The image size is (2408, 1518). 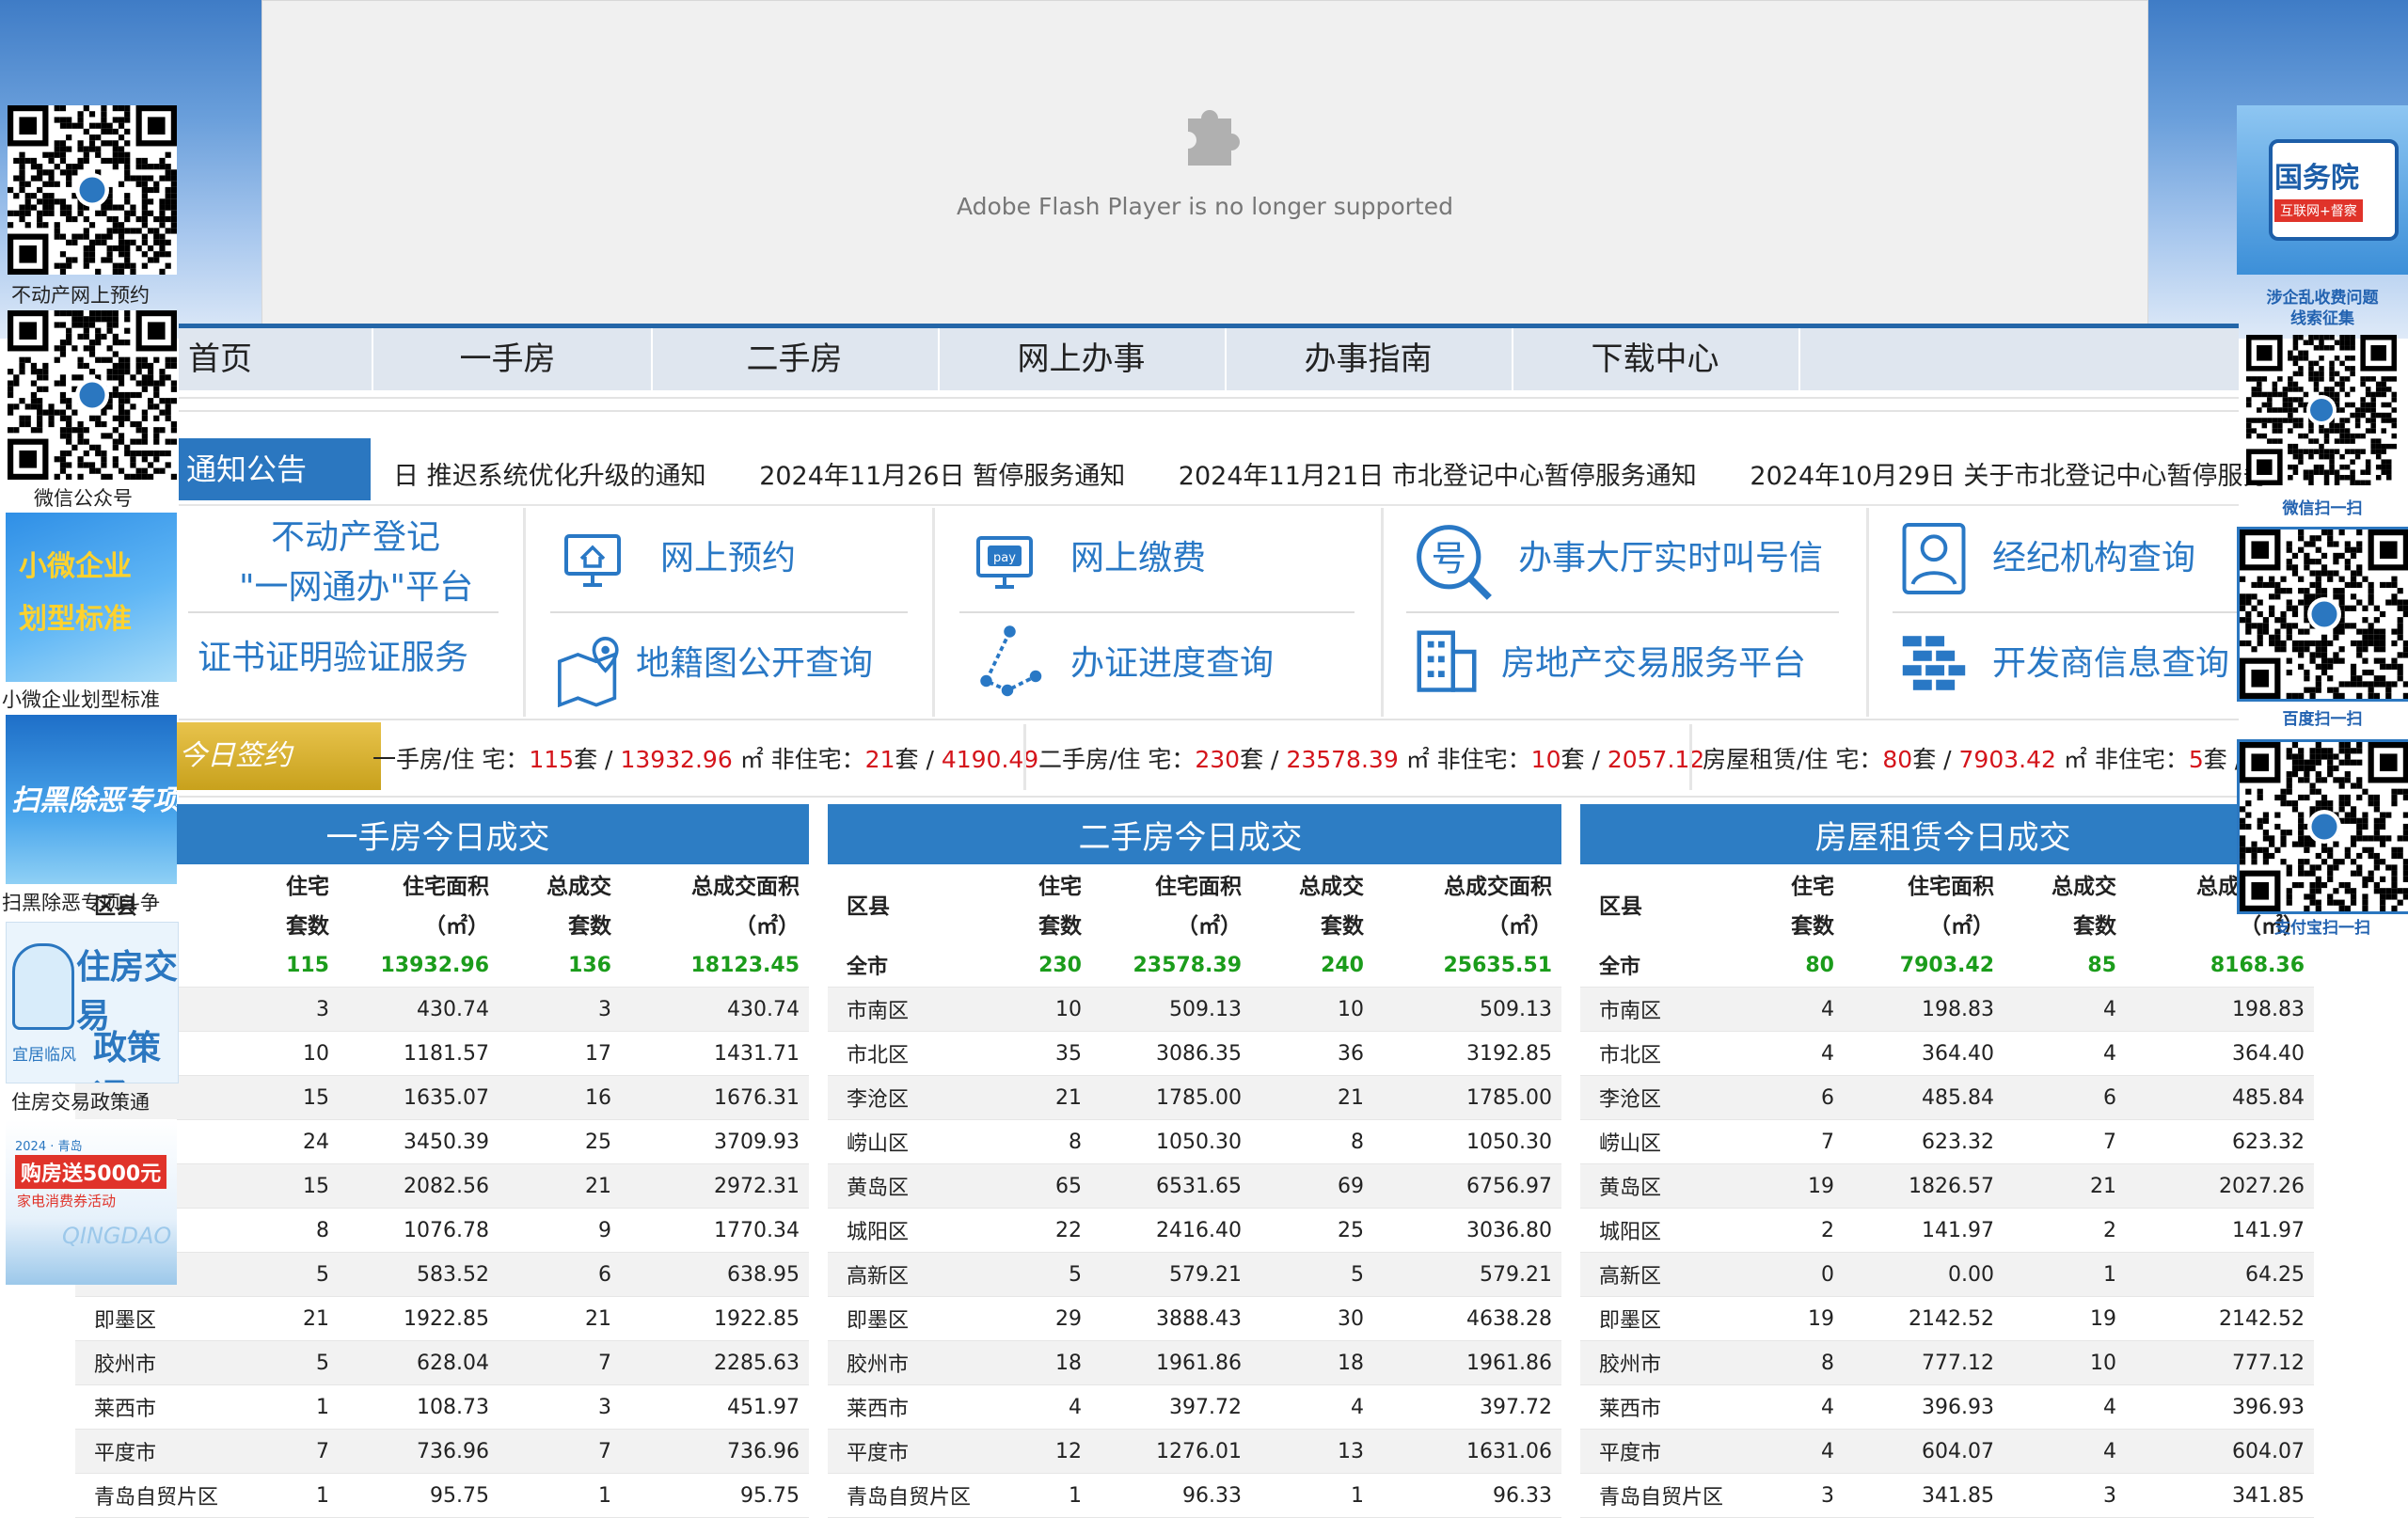 I want to click on sign-unit: ㎡, so click(x=1417, y=760).